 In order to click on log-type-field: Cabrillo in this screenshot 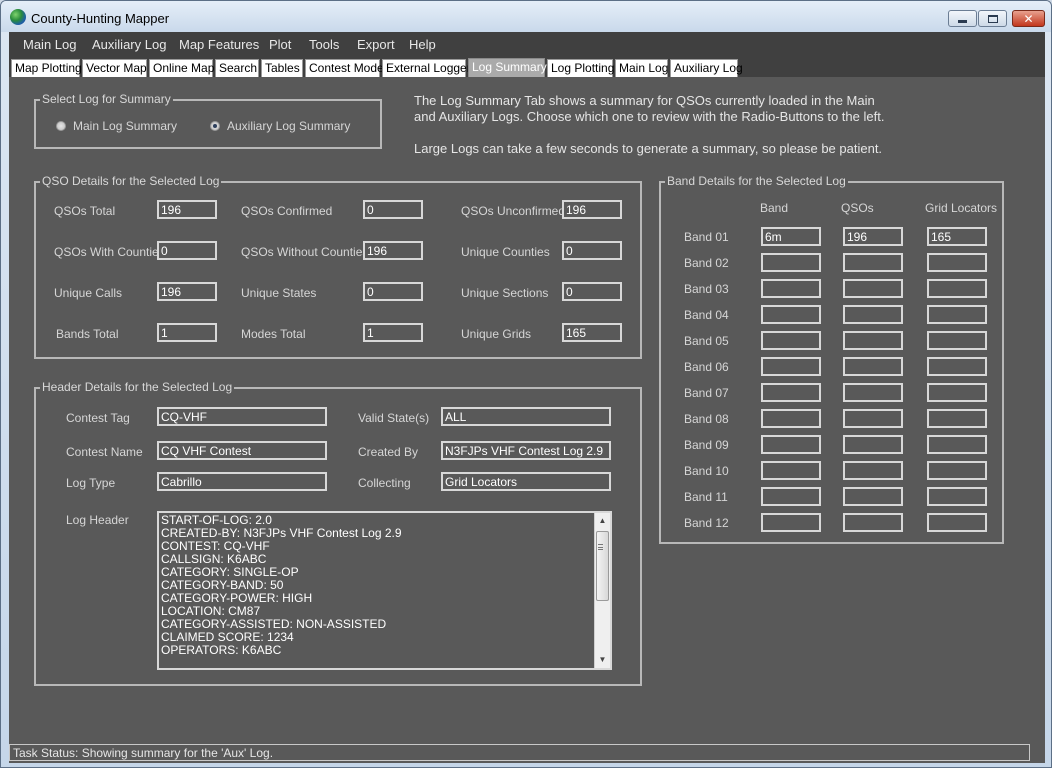, I will do `click(242, 481)`.